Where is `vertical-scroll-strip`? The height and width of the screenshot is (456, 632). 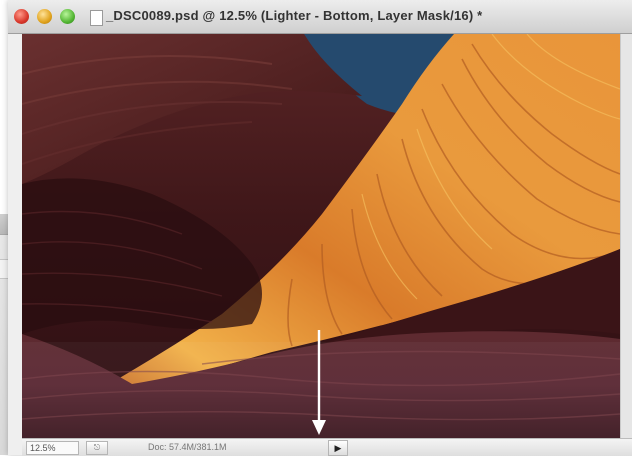
vertical-scroll-strip is located at coordinates (626, 236).